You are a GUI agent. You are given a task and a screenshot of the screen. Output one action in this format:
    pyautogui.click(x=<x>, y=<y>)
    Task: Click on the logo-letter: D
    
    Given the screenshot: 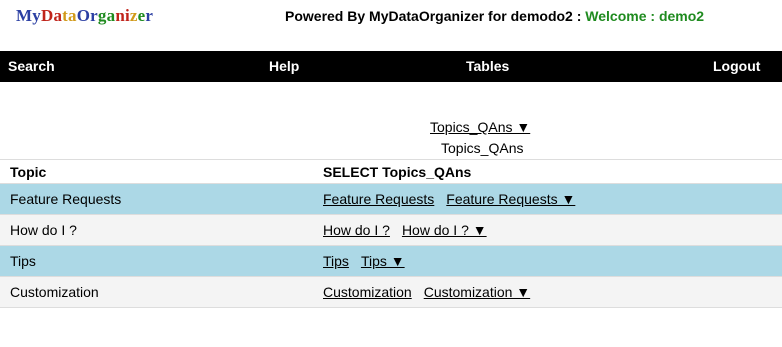 What is the action you would take?
    pyautogui.click(x=47, y=15)
    